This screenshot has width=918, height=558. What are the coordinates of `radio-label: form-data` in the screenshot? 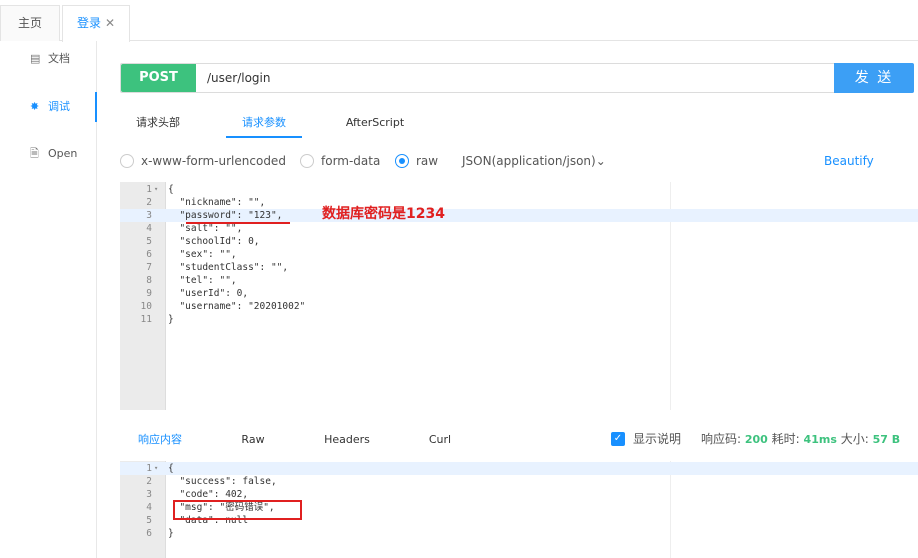 It's located at (351, 161).